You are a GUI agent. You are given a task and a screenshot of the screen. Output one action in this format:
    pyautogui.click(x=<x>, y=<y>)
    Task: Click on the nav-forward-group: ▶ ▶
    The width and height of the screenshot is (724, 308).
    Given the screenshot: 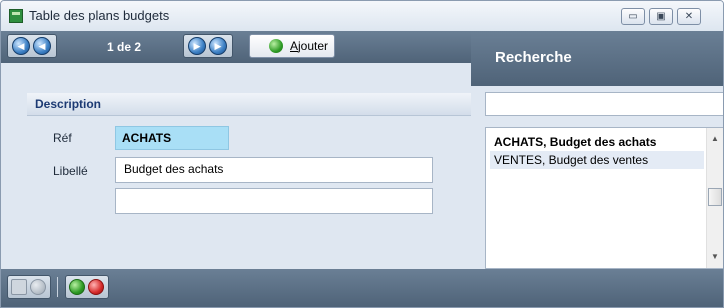 What is the action you would take?
    pyautogui.click(x=208, y=46)
    